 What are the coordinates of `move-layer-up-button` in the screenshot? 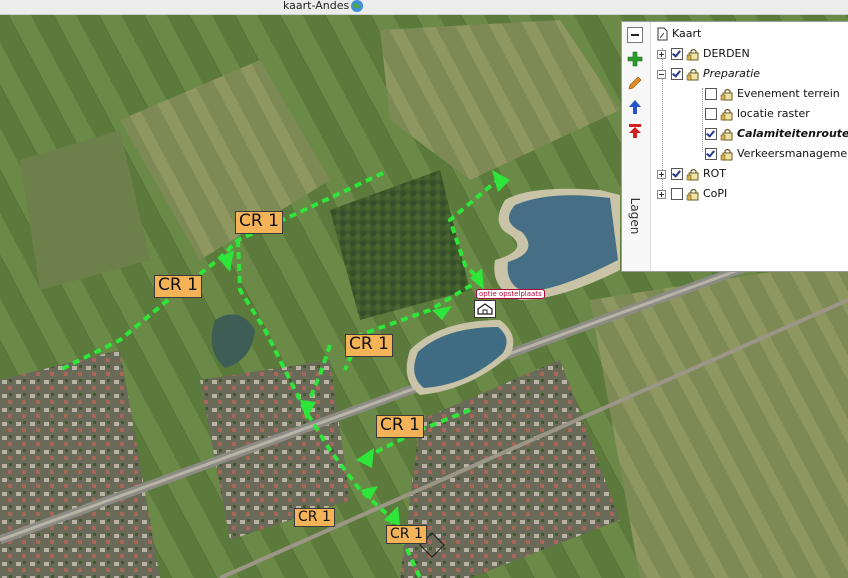 It's located at (635, 107).